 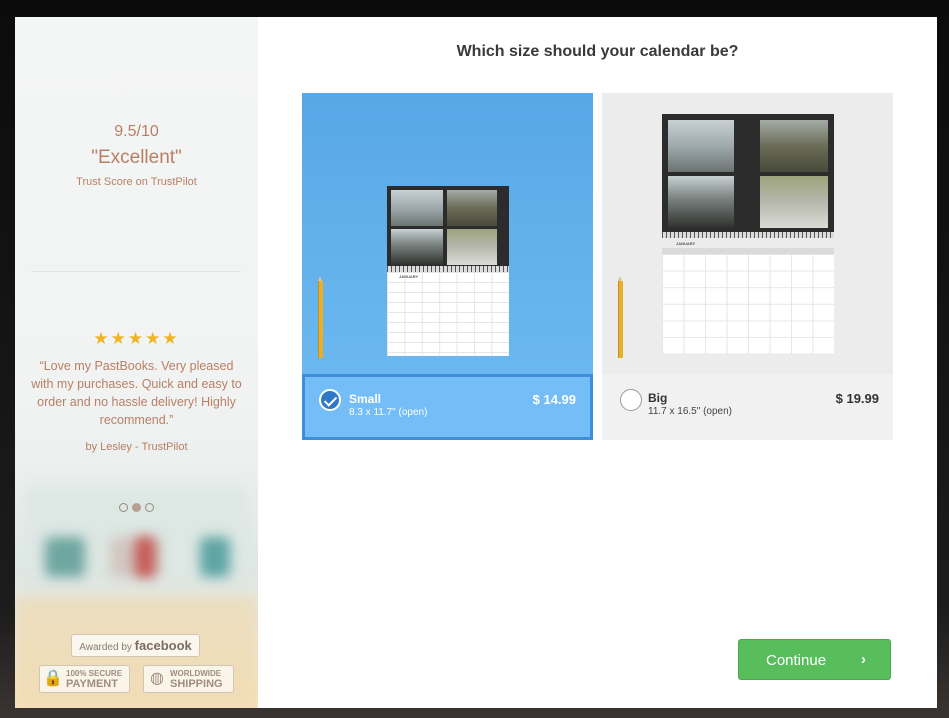 I want to click on shipping-badge-line2: SHIPPING, so click(x=196, y=684).